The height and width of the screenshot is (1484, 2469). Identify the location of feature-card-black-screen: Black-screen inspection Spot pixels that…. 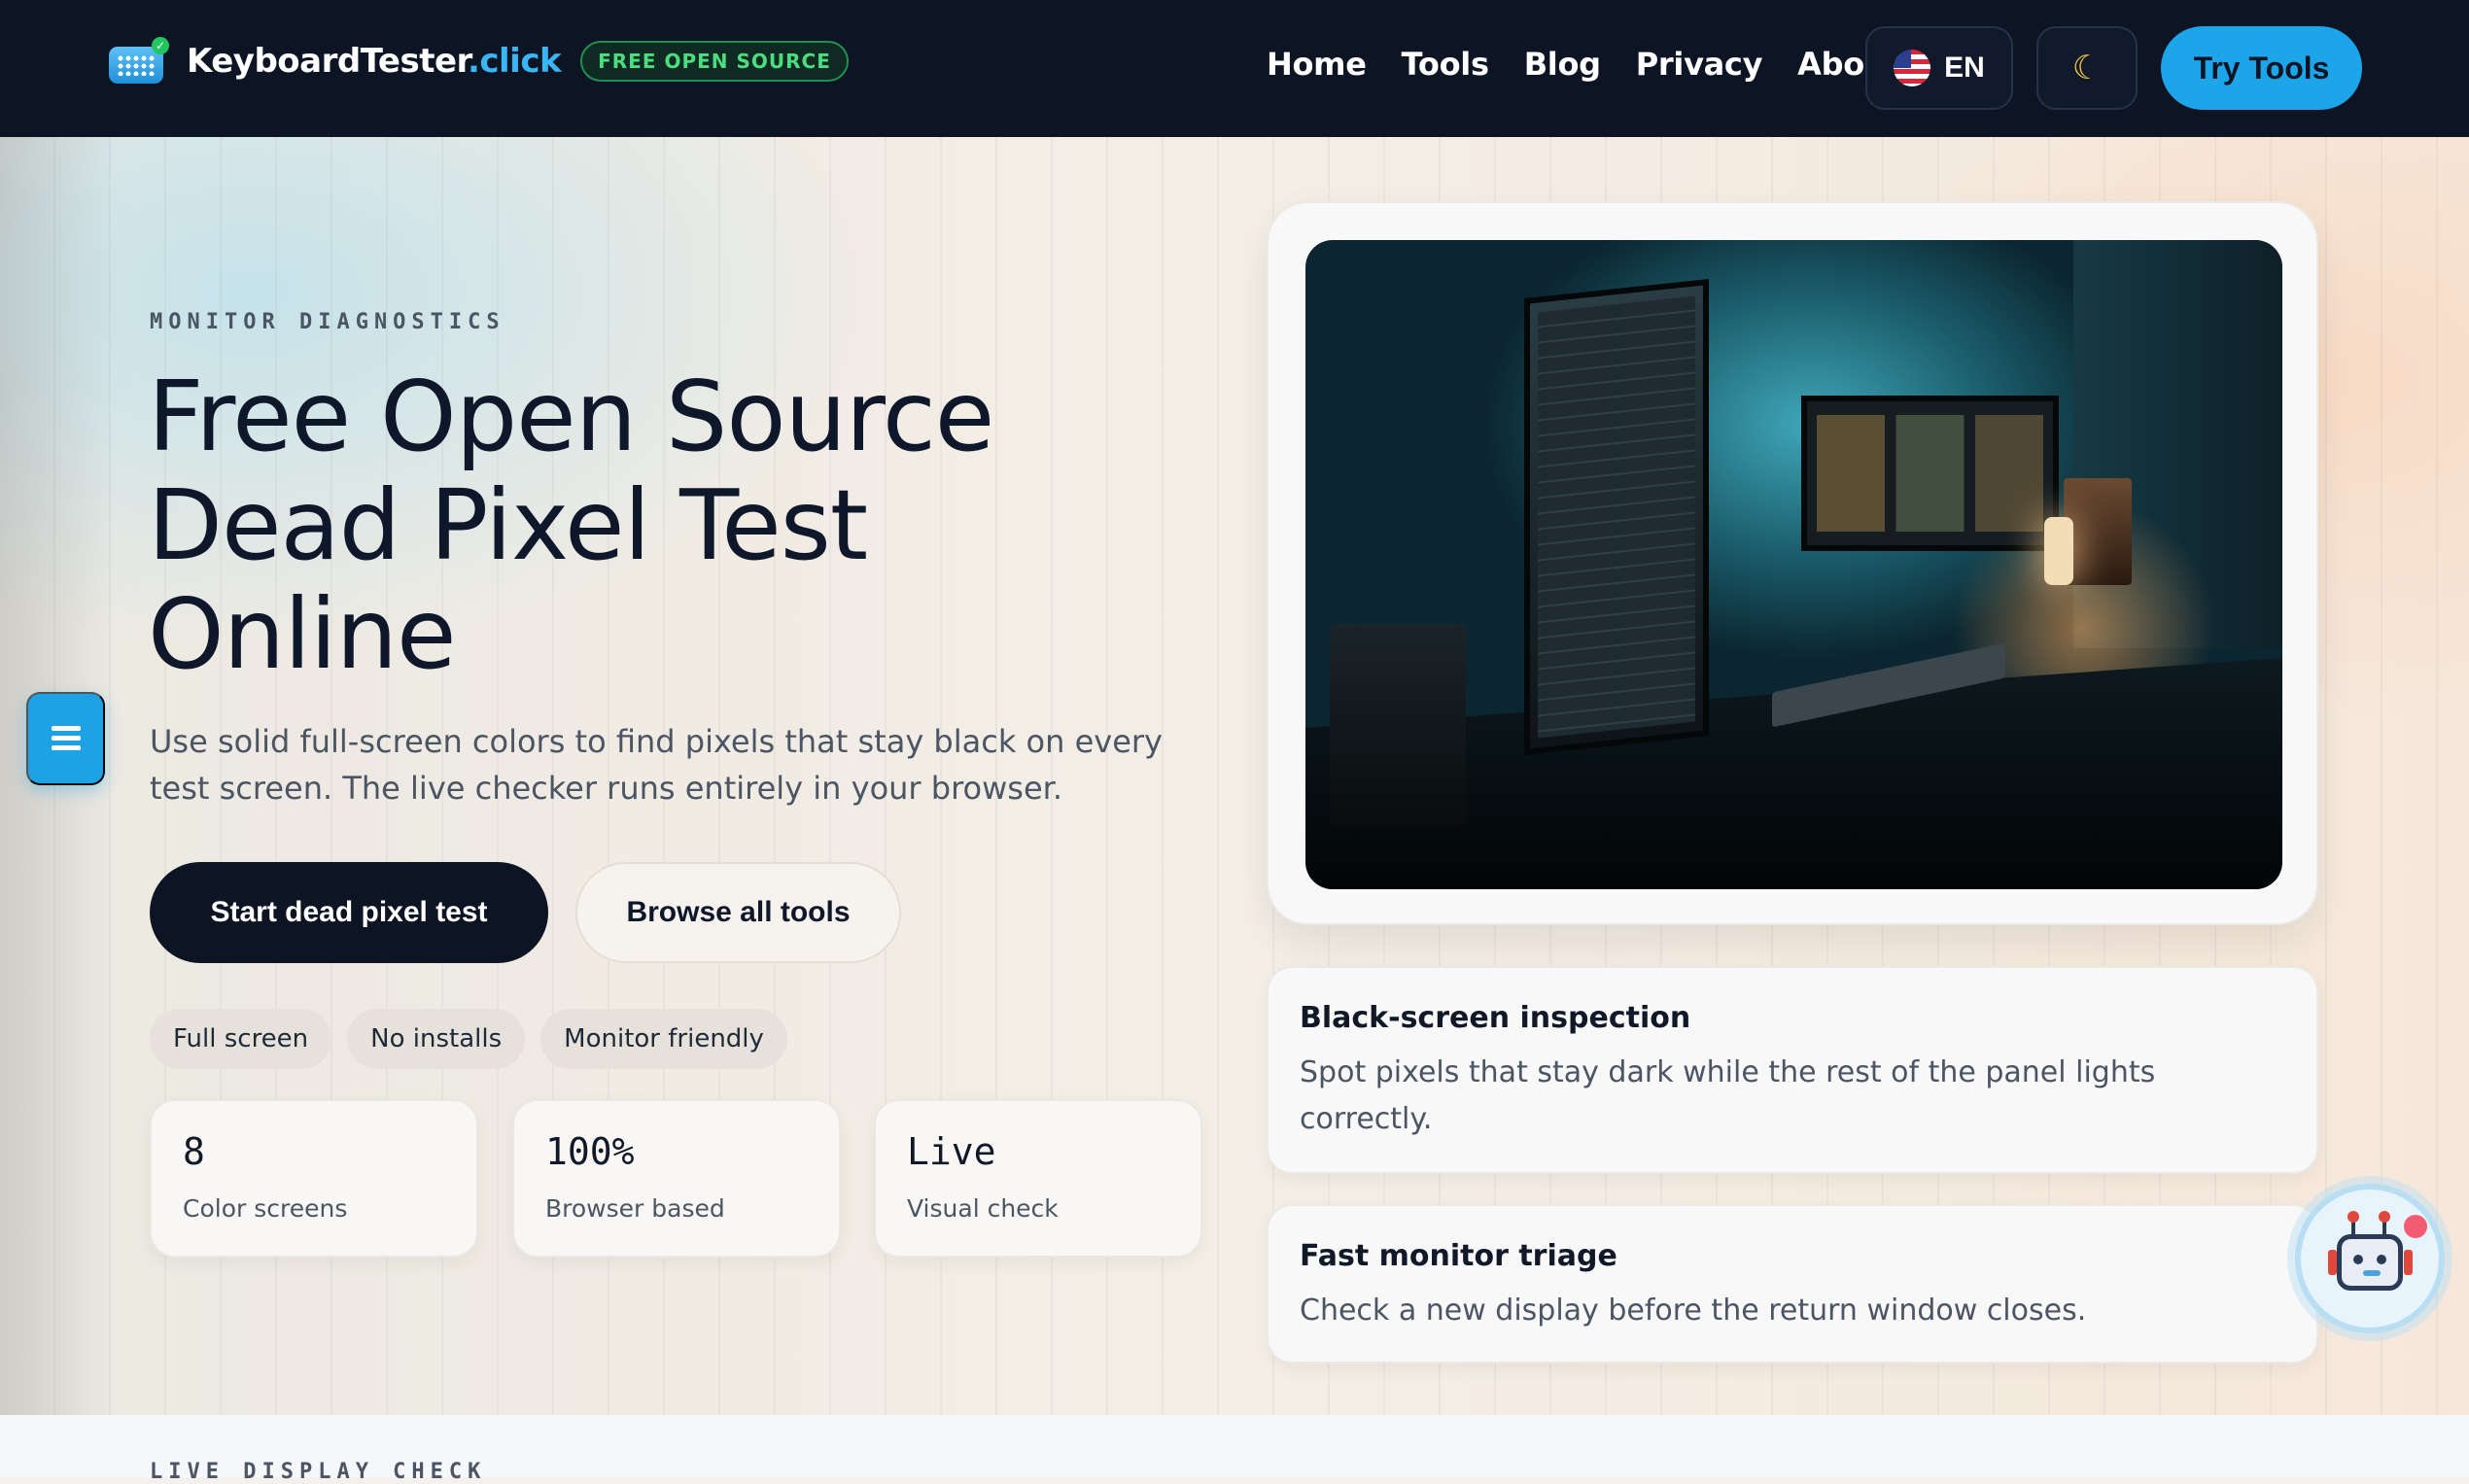
(1792, 1070).